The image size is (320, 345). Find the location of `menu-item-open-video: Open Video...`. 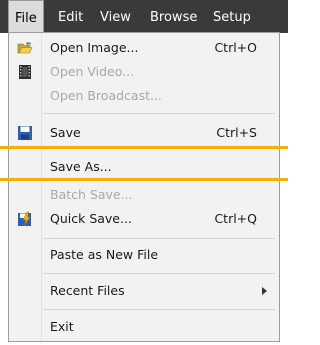

menu-item-open-video: Open Video... is located at coordinates (144, 72).